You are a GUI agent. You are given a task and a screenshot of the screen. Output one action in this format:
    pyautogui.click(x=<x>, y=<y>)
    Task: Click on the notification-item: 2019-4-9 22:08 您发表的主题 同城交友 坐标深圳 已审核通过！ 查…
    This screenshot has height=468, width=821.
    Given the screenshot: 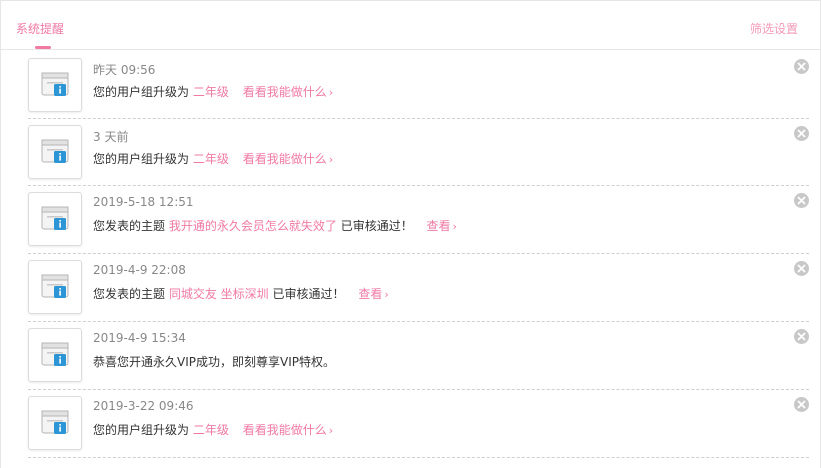 What is the action you would take?
    pyautogui.click(x=418, y=288)
    